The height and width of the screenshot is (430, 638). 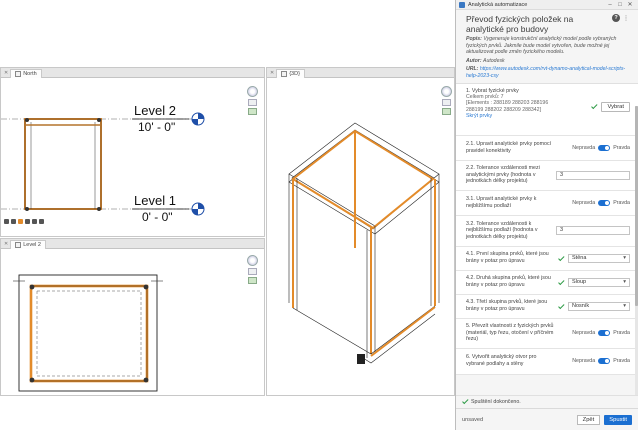 I want to click on view-control-bar, so click(x=22, y=221).